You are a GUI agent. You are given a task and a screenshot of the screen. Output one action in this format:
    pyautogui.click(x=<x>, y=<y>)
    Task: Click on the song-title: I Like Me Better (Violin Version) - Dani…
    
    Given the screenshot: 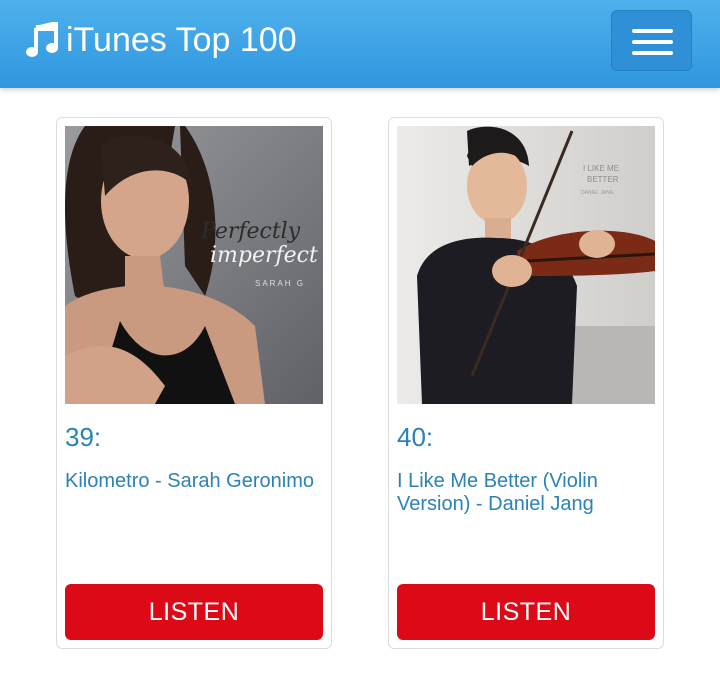 What is the action you would take?
    pyautogui.click(x=526, y=493)
    